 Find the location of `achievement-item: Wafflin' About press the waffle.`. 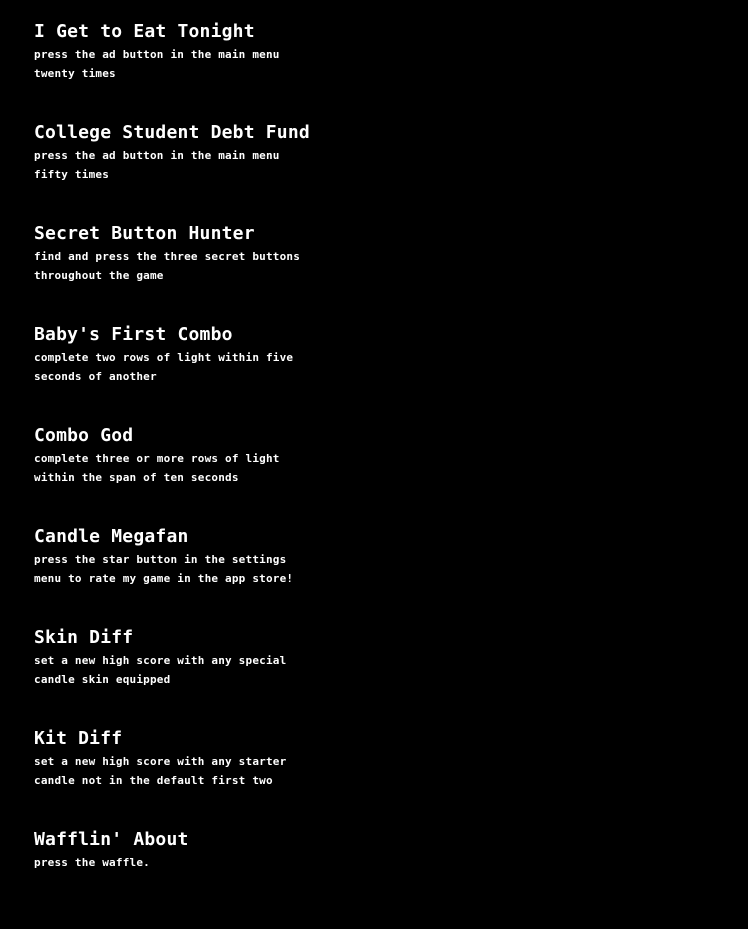

achievement-item: Wafflin' About press the waffle. is located at coordinates (184, 878).